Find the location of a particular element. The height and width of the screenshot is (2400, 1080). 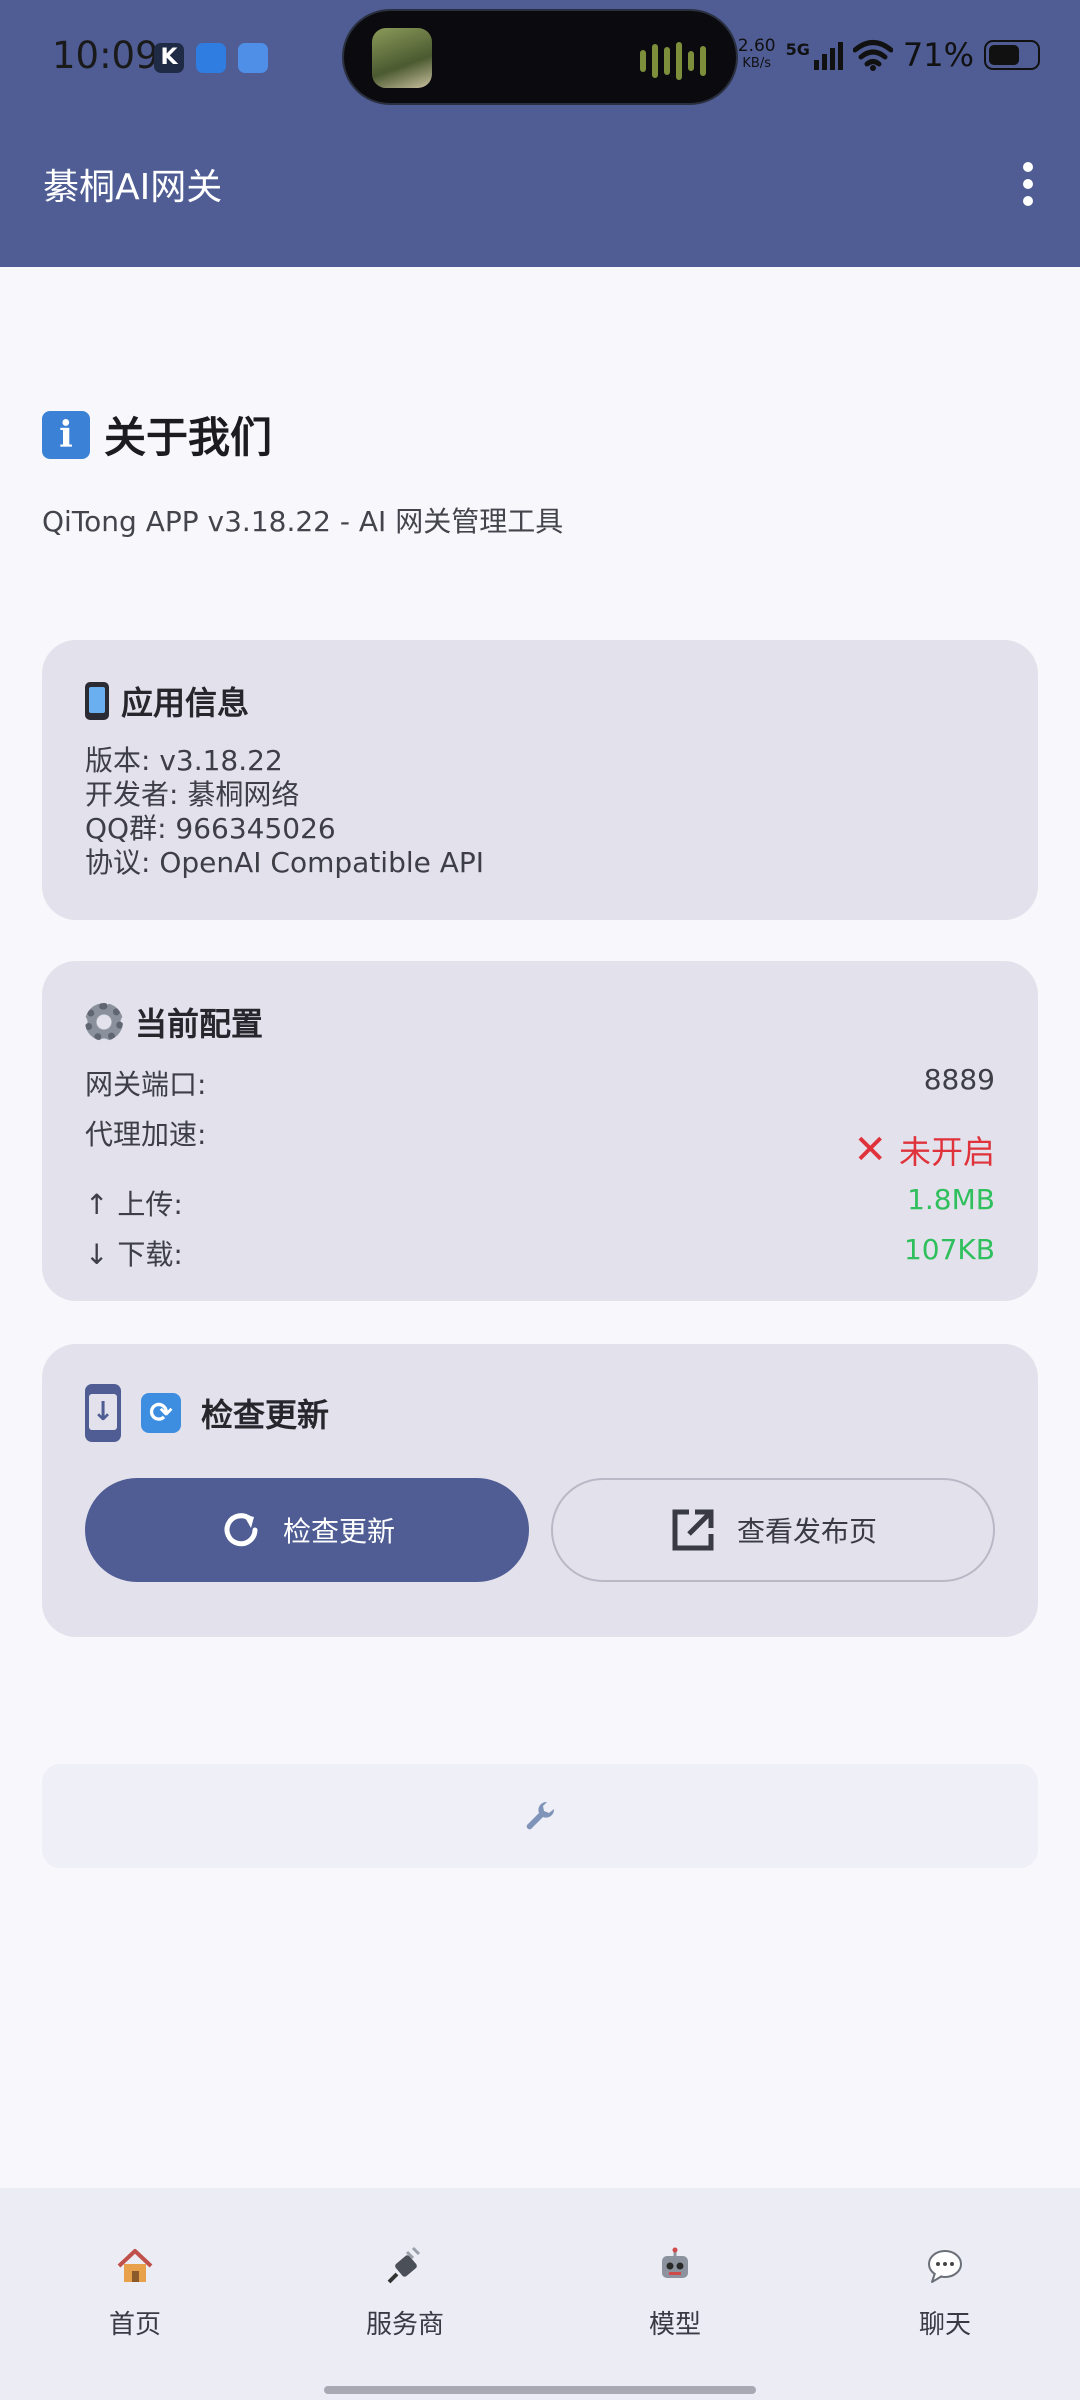

battery-icon is located at coordinates (1012, 55).